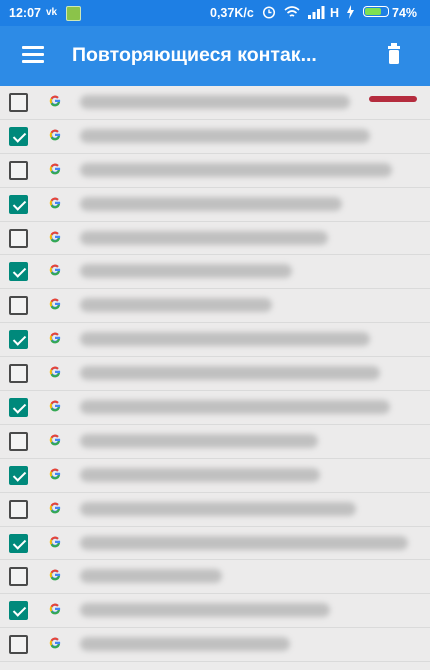  Describe the element at coordinates (52, 12) in the screenshot. I see `vk-icon: vk` at that location.